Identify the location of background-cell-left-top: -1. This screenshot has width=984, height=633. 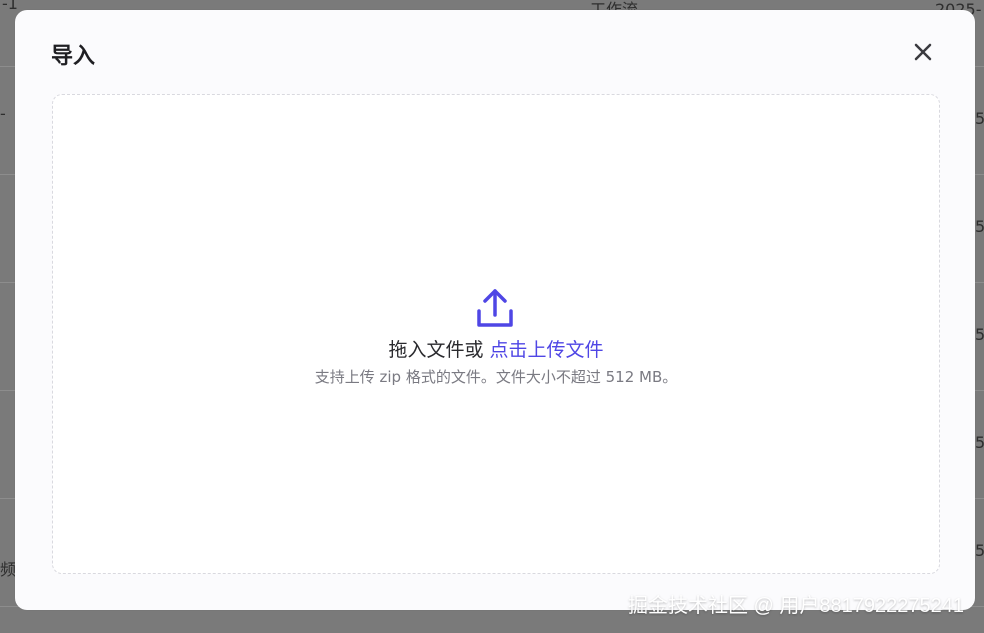
(10, 6).